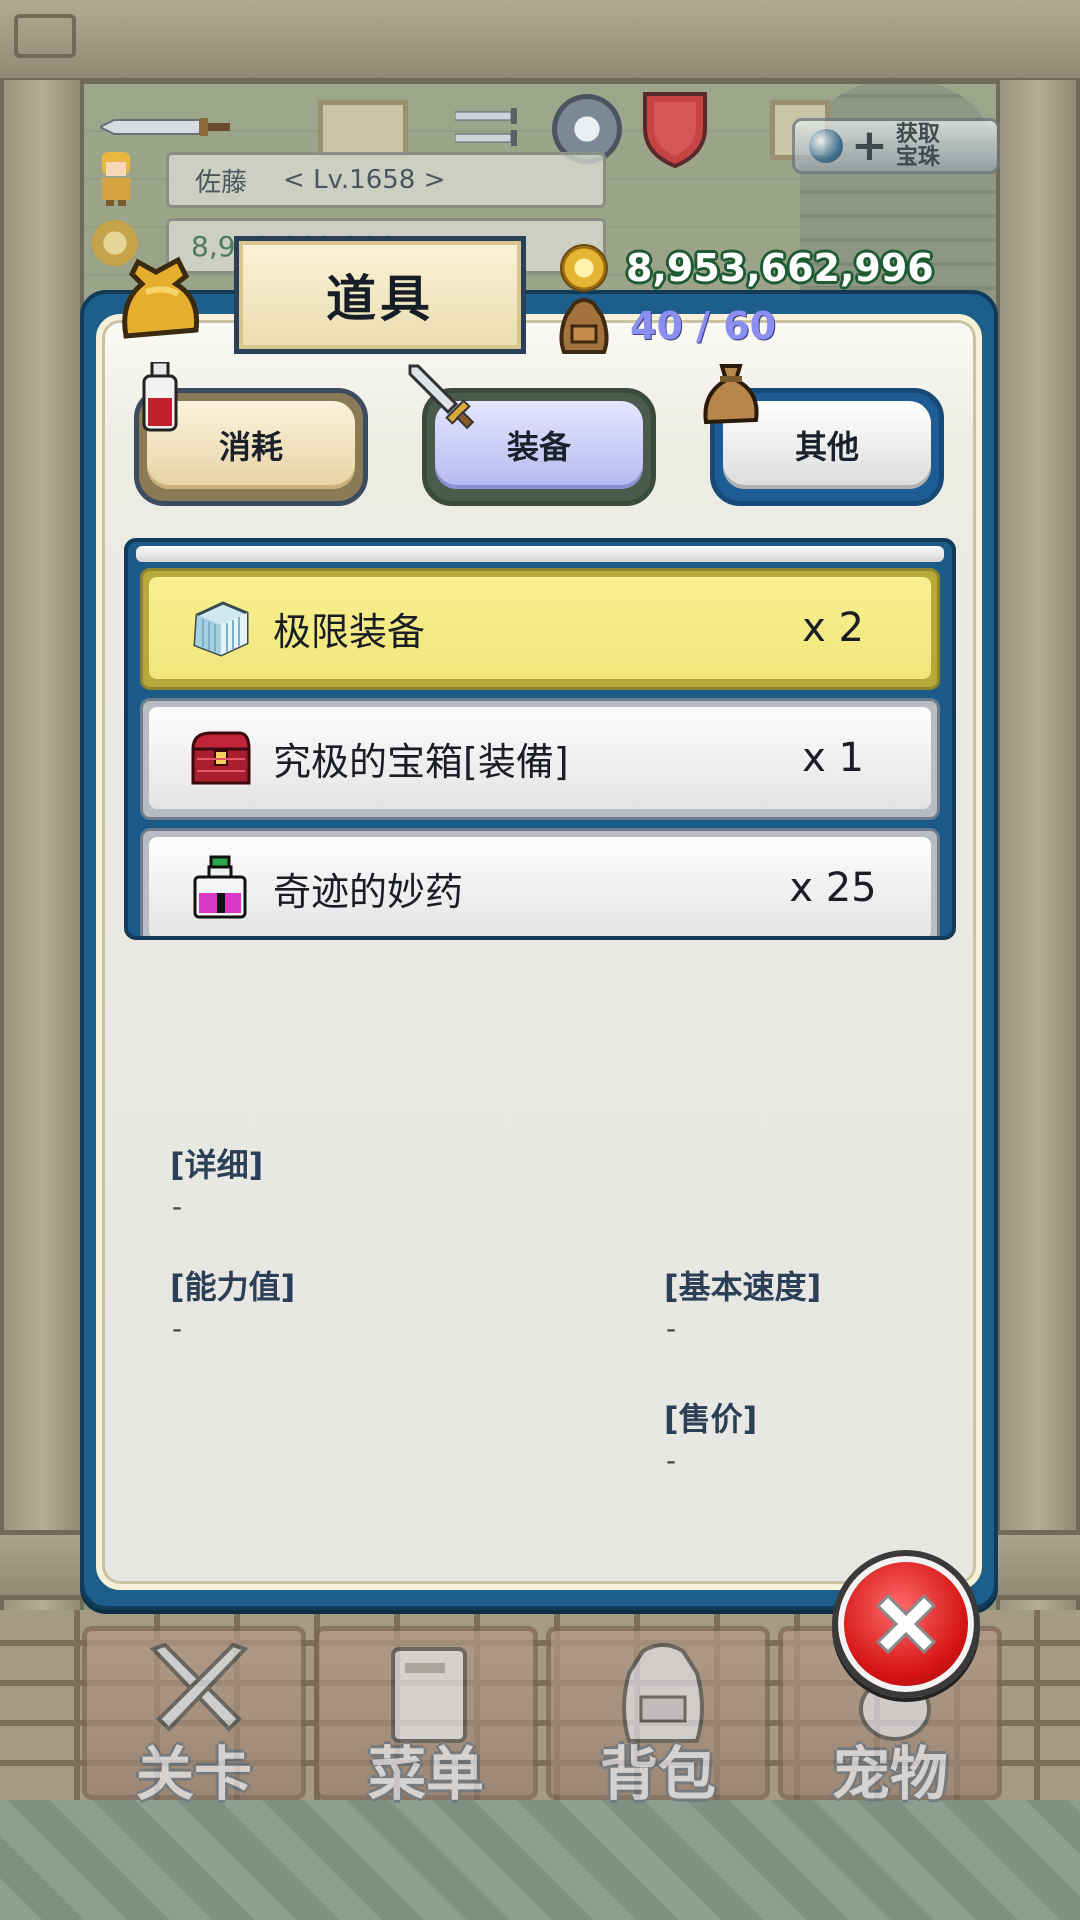  What do you see at coordinates (1038, 850) in the screenshot?
I see `right-pillar` at bounding box center [1038, 850].